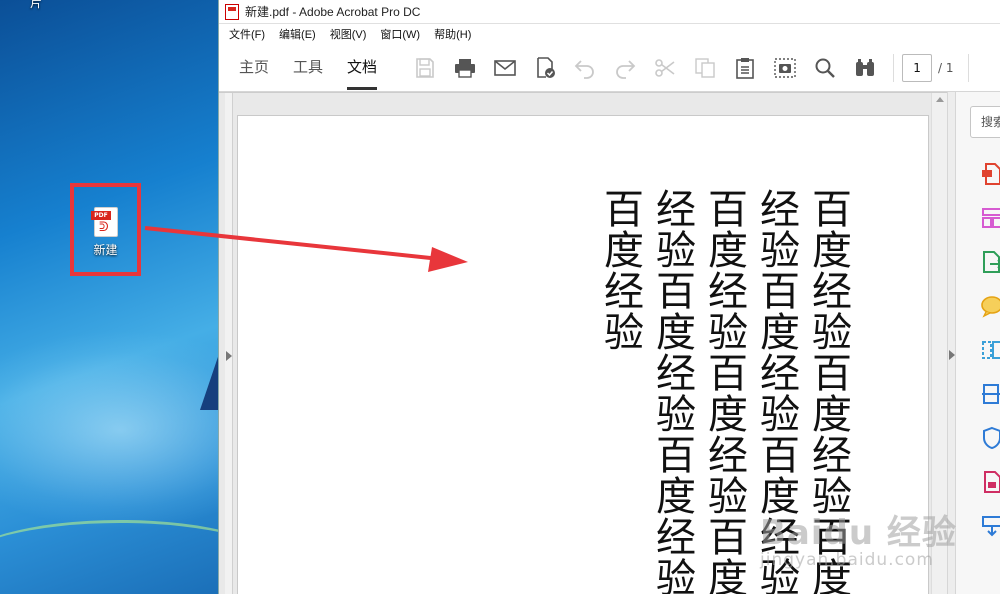  I want to click on print-icon, so click(465, 68).